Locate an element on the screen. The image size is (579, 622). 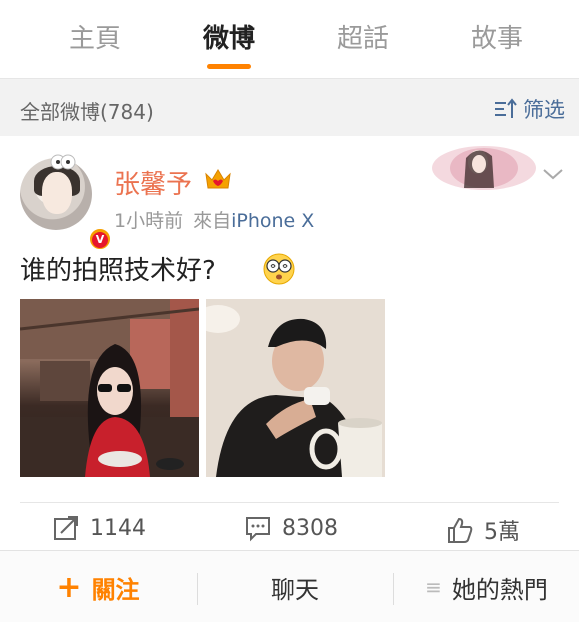
crown-vip-icon is located at coordinates (218, 179).